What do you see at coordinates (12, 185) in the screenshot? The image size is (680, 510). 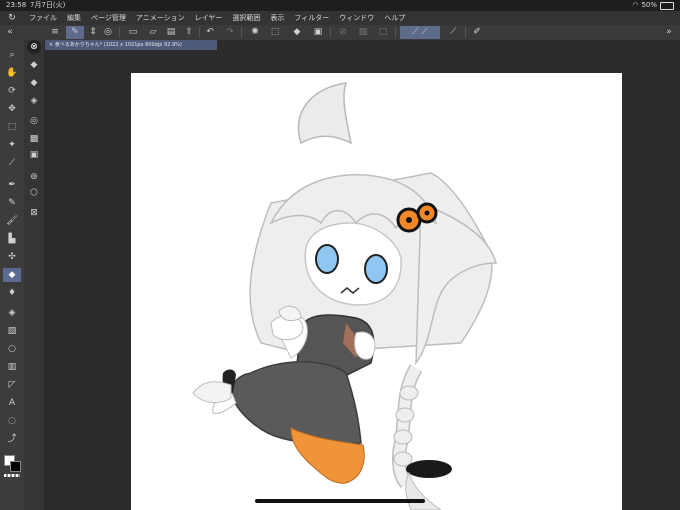 I see `pen-icon: ✒` at bounding box center [12, 185].